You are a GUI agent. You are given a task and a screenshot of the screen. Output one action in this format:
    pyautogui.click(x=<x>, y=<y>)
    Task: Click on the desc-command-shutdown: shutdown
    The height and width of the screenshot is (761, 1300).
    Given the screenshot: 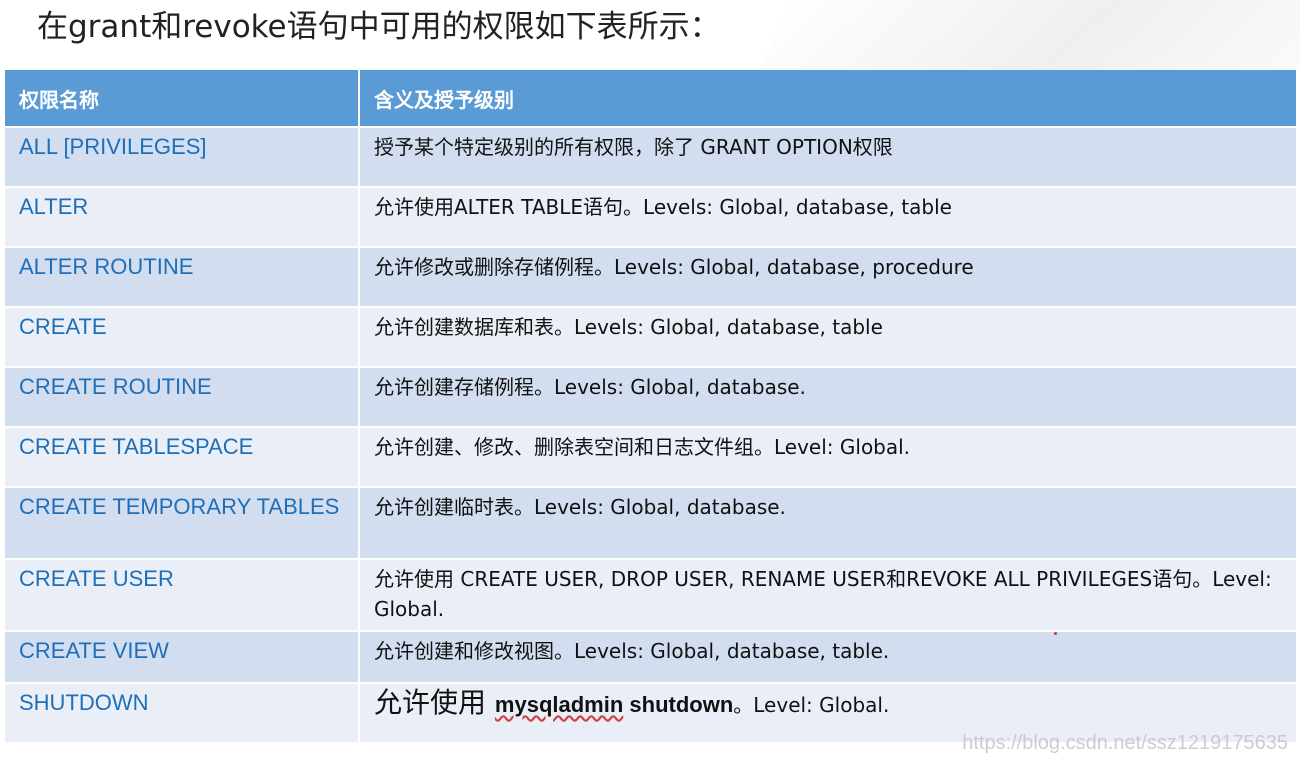 What is the action you would take?
    pyautogui.click(x=678, y=704)
    